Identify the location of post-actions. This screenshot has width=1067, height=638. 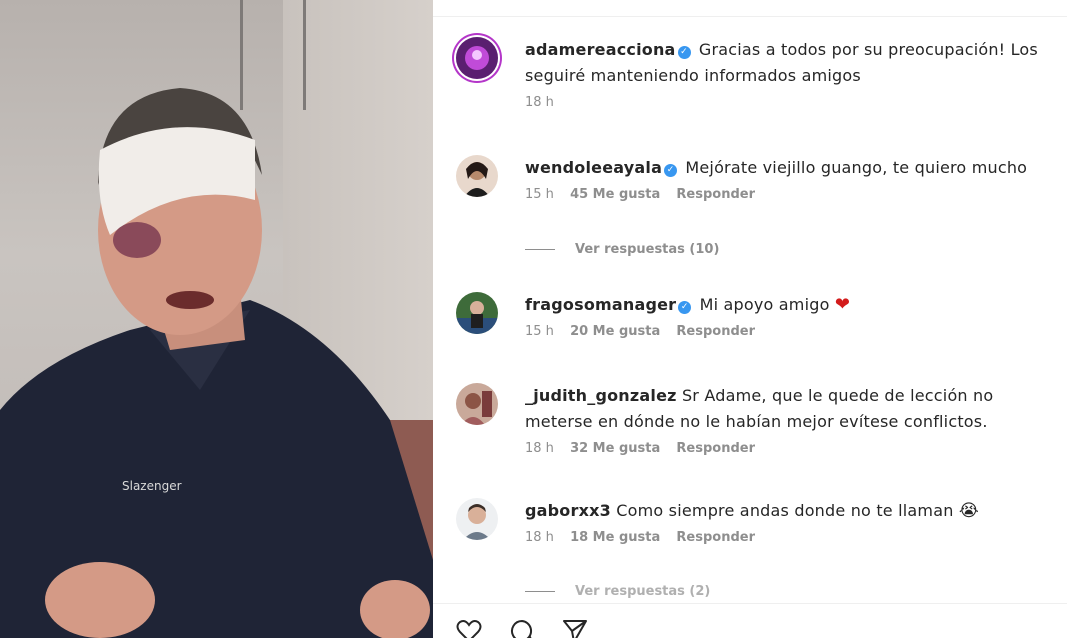
(533, 628).